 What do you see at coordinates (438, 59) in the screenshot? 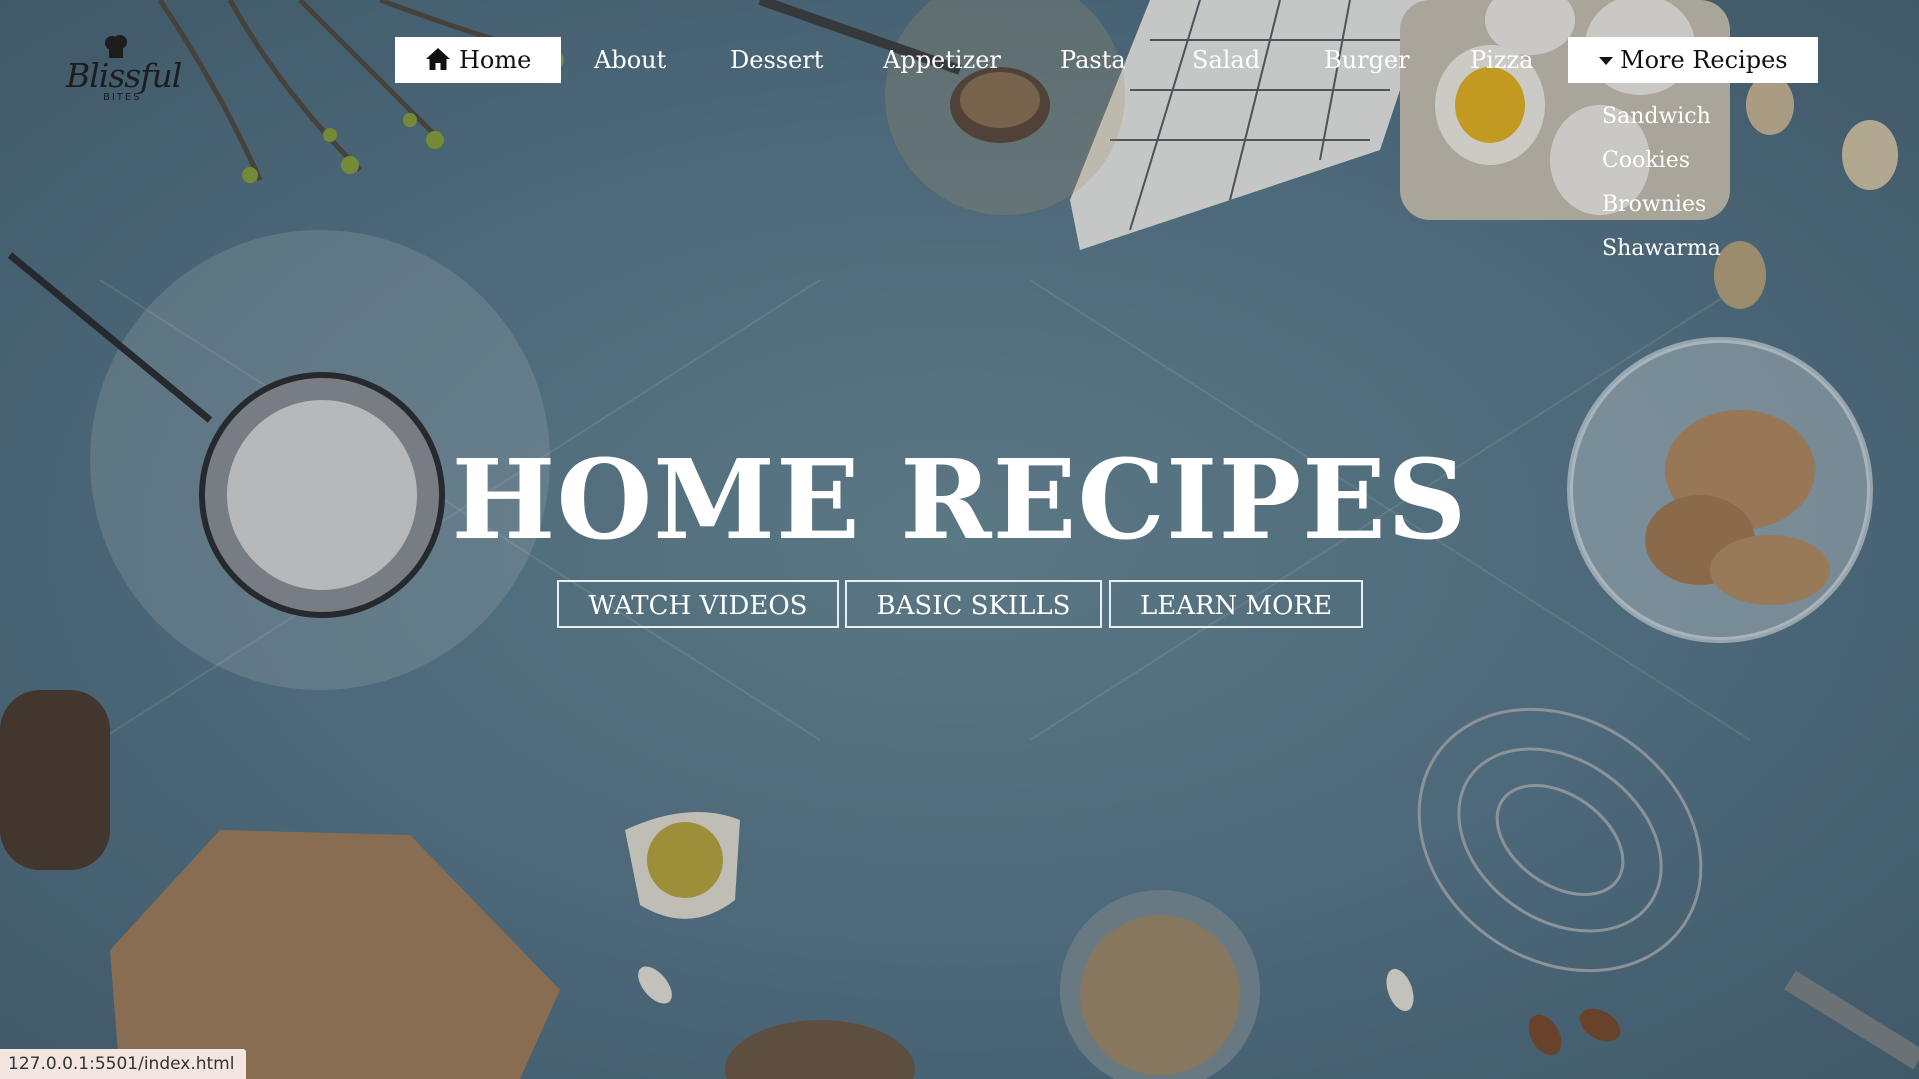
I see `home-icon` at bounding box center [438, 59].